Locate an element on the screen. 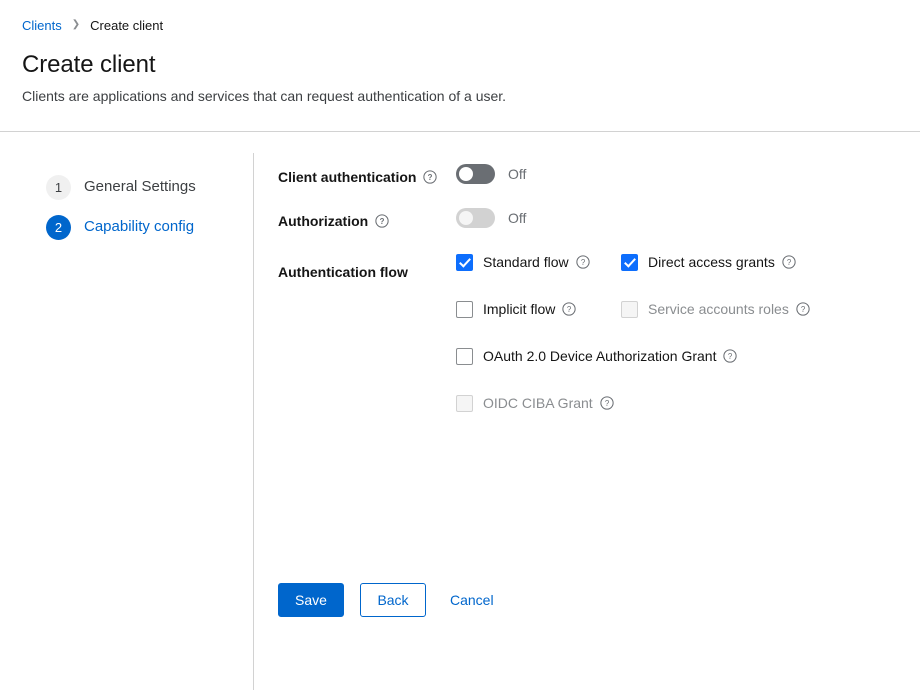  field-label: Client authentication ? is located at coordinates (367, 175).